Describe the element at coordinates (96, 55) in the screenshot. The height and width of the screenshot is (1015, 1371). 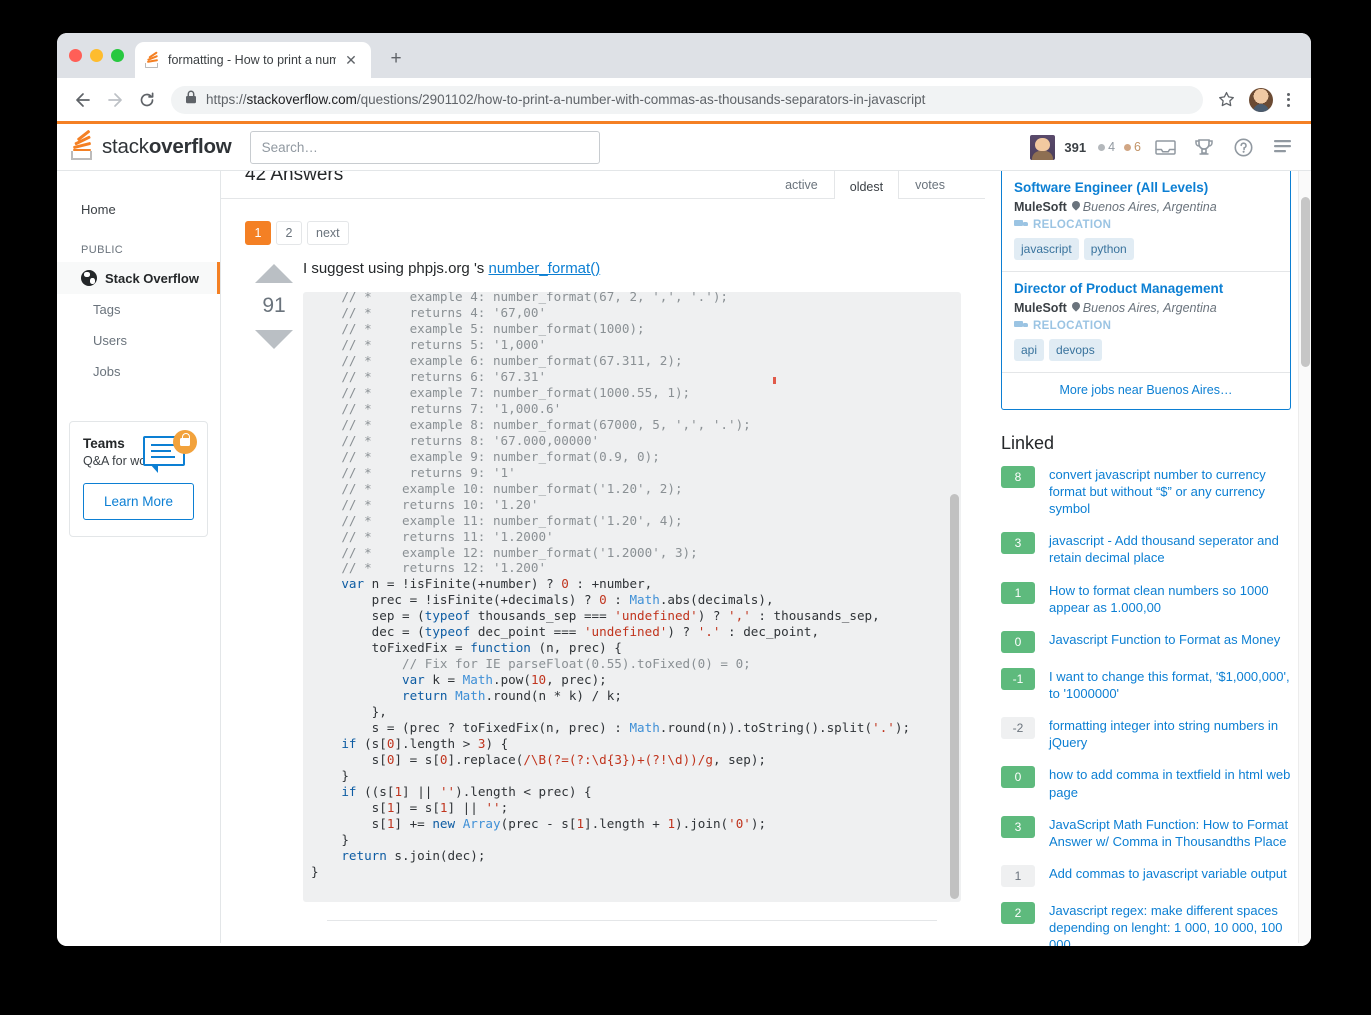
I see `minimize-window-button` at that location.